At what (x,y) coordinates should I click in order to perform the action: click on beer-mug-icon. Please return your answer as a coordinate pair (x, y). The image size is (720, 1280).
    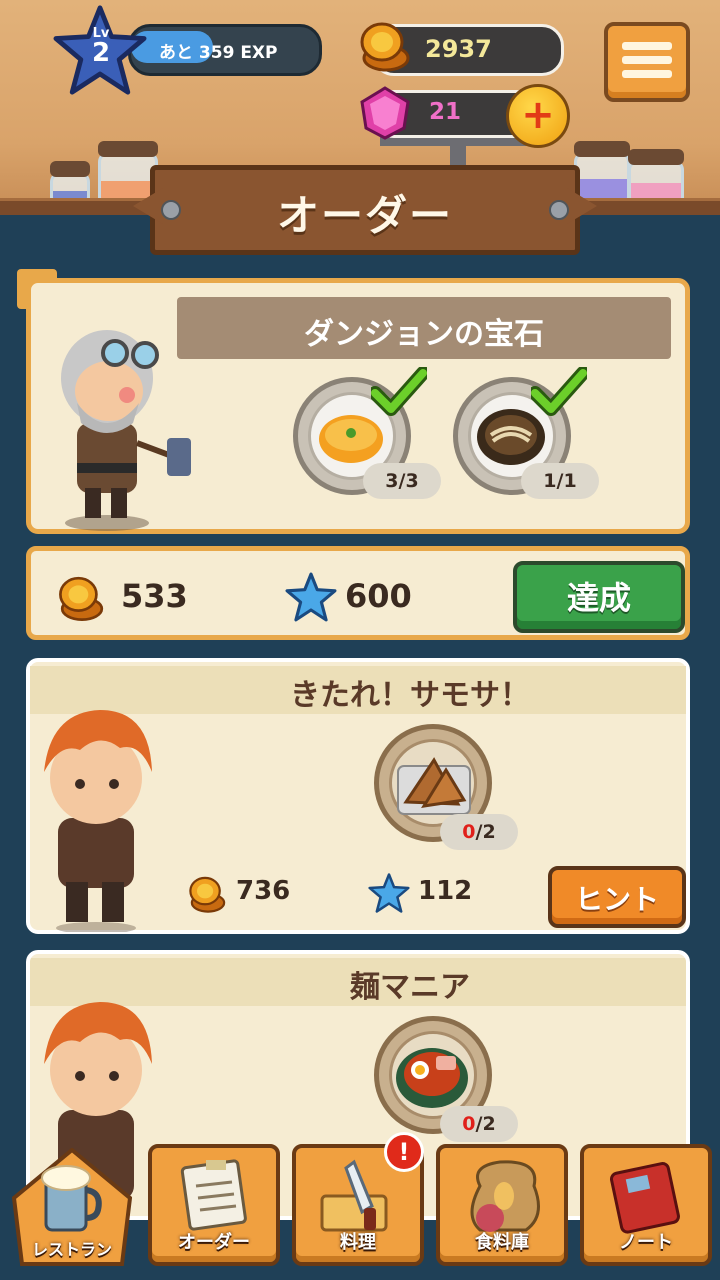
    Looking at the image, I should click on (71, 1198).